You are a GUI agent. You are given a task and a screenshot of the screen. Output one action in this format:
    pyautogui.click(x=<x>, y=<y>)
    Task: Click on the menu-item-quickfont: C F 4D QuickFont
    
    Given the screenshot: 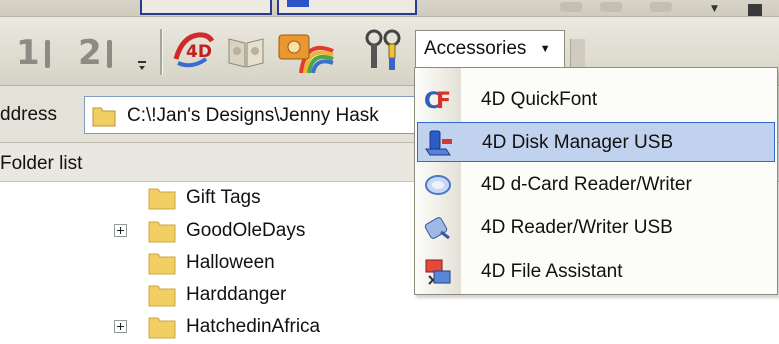 What is the action you would take?
    pyautogui.click(x=596, y=100)
    